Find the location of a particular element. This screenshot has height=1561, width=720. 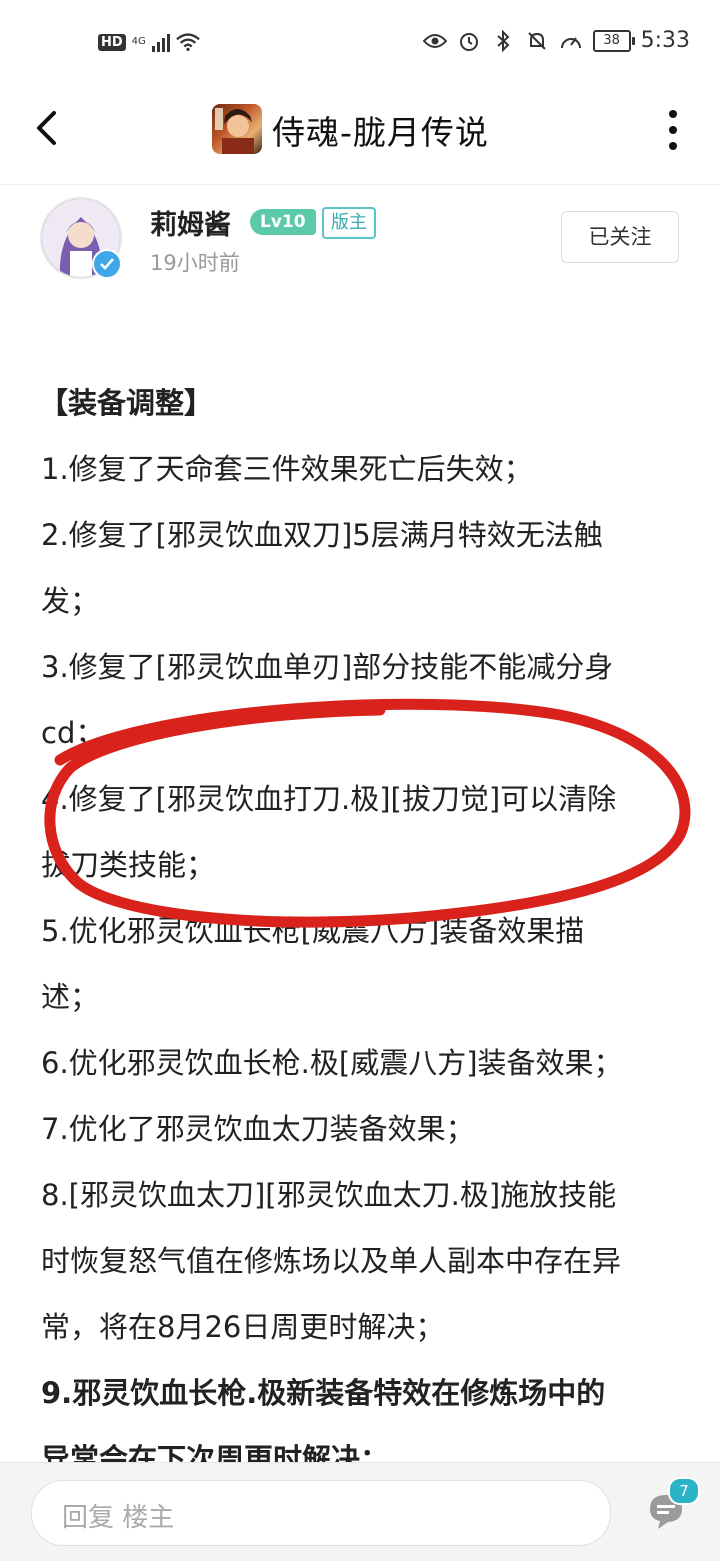

game-logo is located at coordinates (237, 129).